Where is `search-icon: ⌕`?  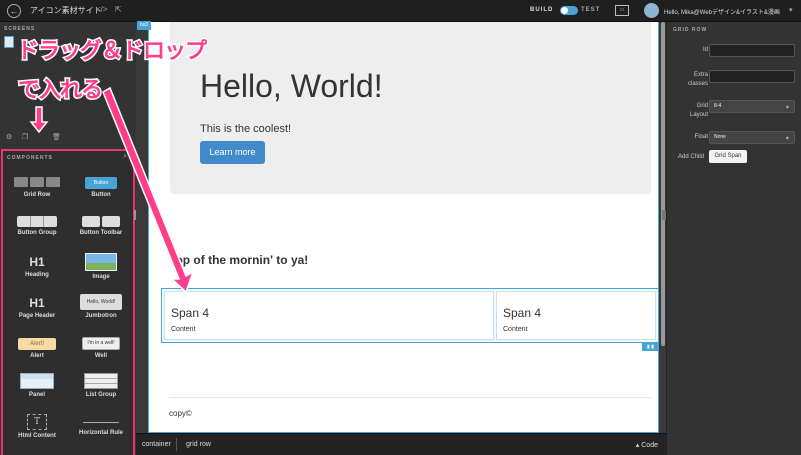
search-icon: ⌕ is located at coordinates (125, 157).